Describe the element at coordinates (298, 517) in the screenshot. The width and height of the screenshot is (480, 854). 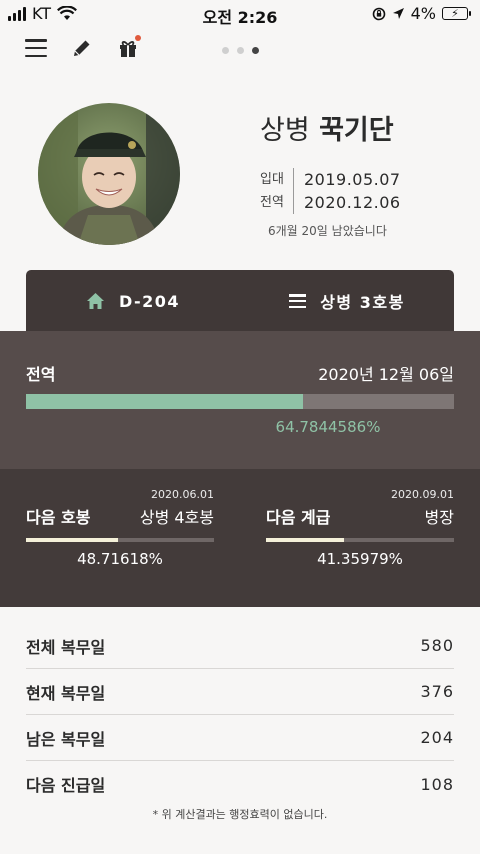
I see `next-rank-label: 다음 계급` at that location.